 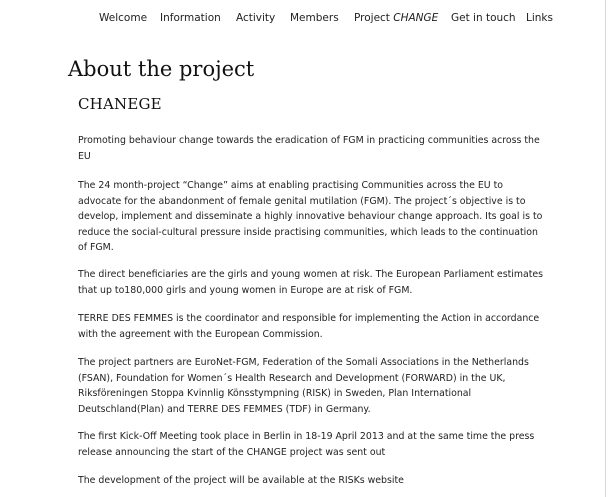 What do you see at coordinates (123, 18) in the screenshot?
I see `nav-item-welcome: Welcome` at bounding box center [123, 18].